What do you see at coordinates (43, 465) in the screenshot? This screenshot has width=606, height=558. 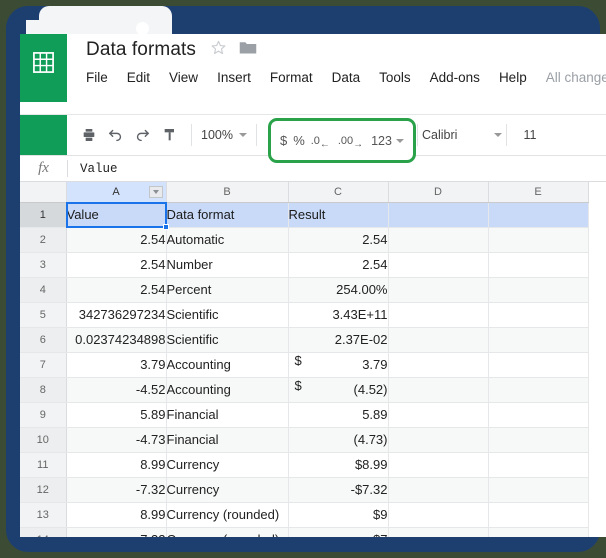 I see `row-header: 11` at bounding box center [43, 465].